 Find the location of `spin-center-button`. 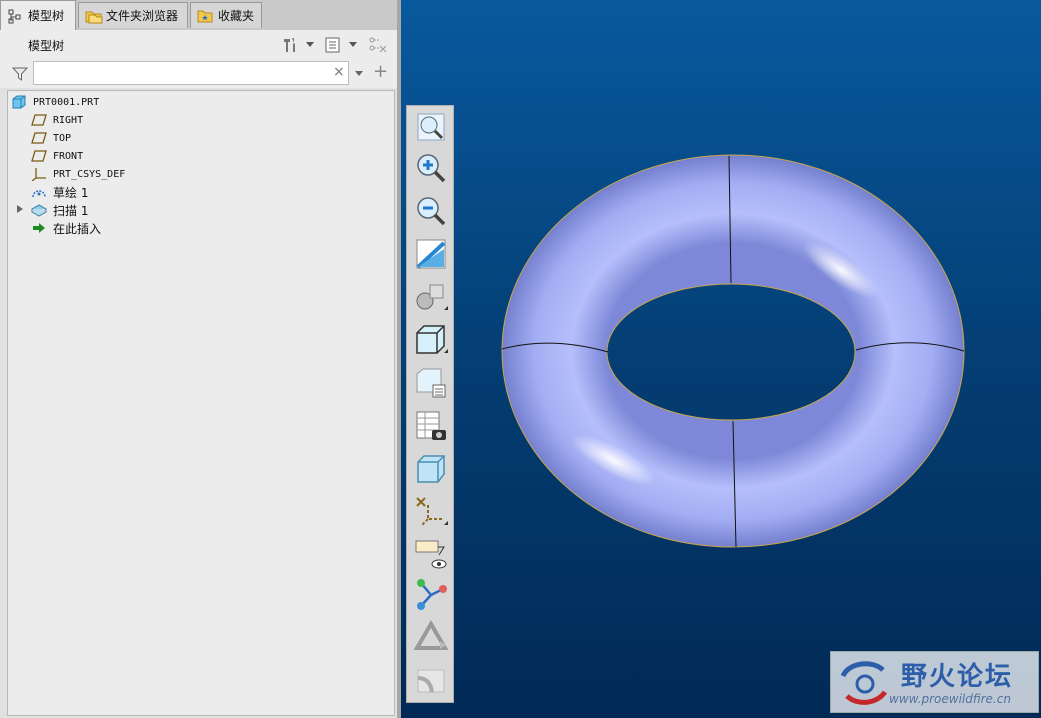

spin-center-button is located at coordinates (431, 595).